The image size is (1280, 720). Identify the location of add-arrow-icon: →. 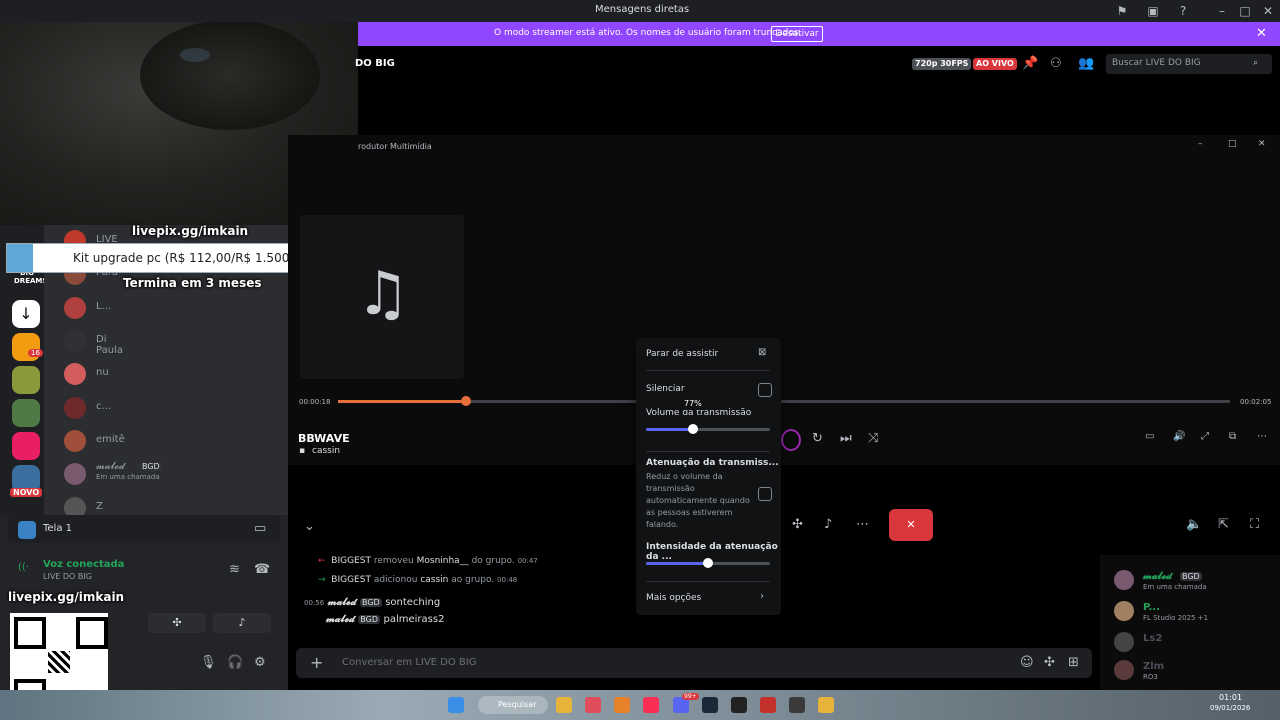
(322, 580).